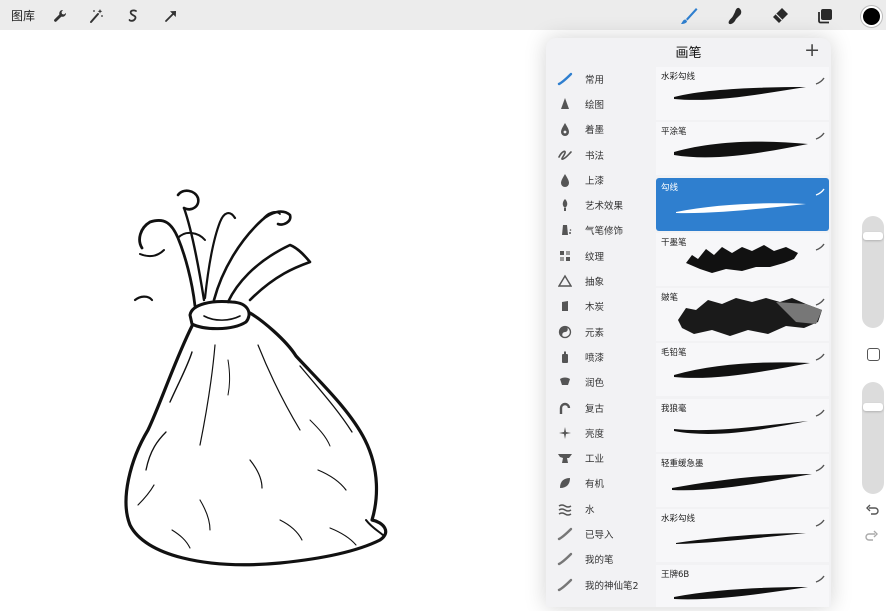 Image resolution: width=886 pixels, height=611 pixels. Describe the element at coordinates (600, 280) in the screenshot. I see `brush-set-item: 抽象` at that location.